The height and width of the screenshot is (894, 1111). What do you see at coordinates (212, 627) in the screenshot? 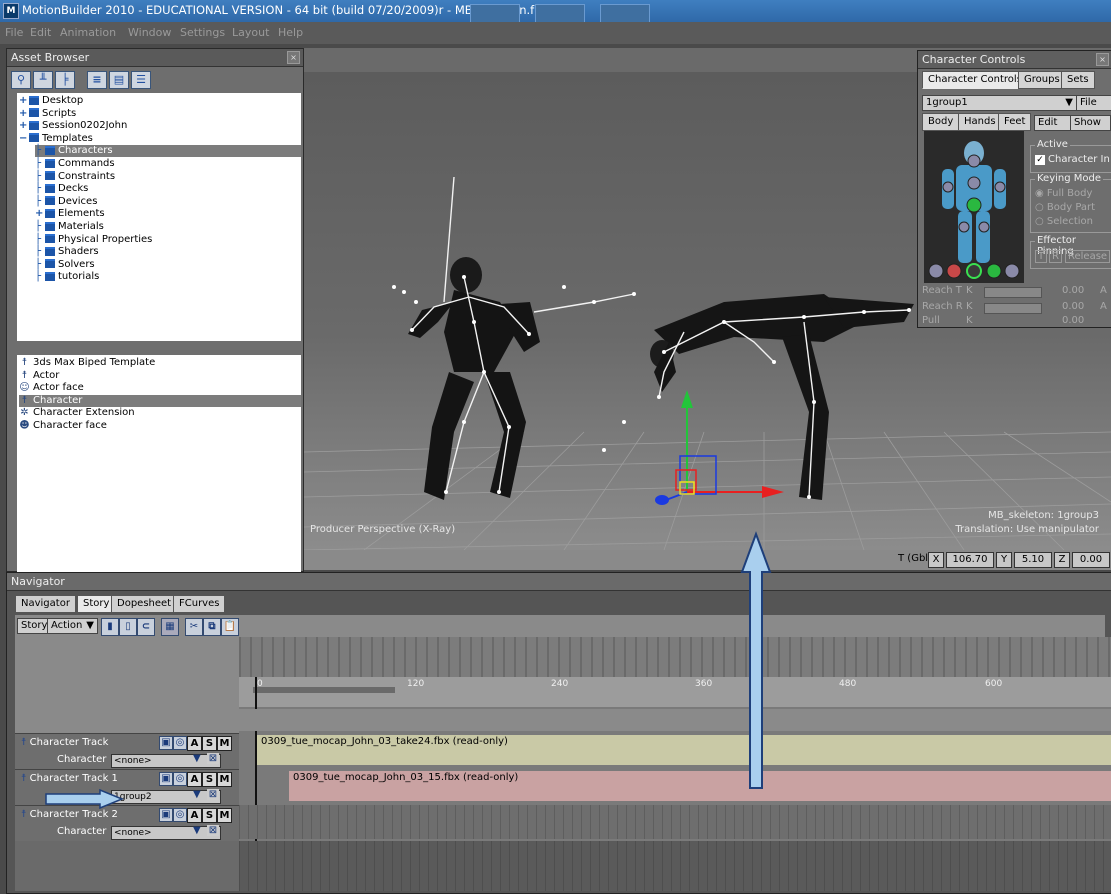
I see `copy-icon: ⧉` at bounding box center [212, 627].